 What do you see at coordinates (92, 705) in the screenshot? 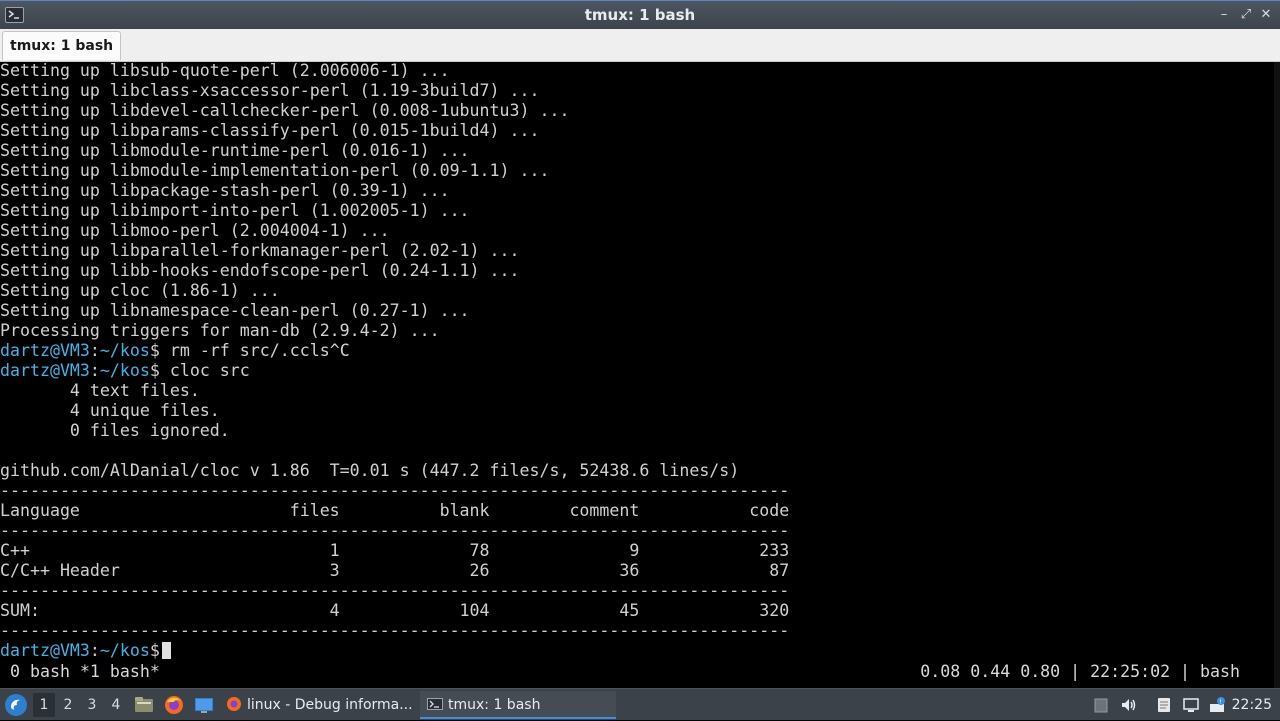
I see `workspace-3: 3` at bounding box center [92, 705].